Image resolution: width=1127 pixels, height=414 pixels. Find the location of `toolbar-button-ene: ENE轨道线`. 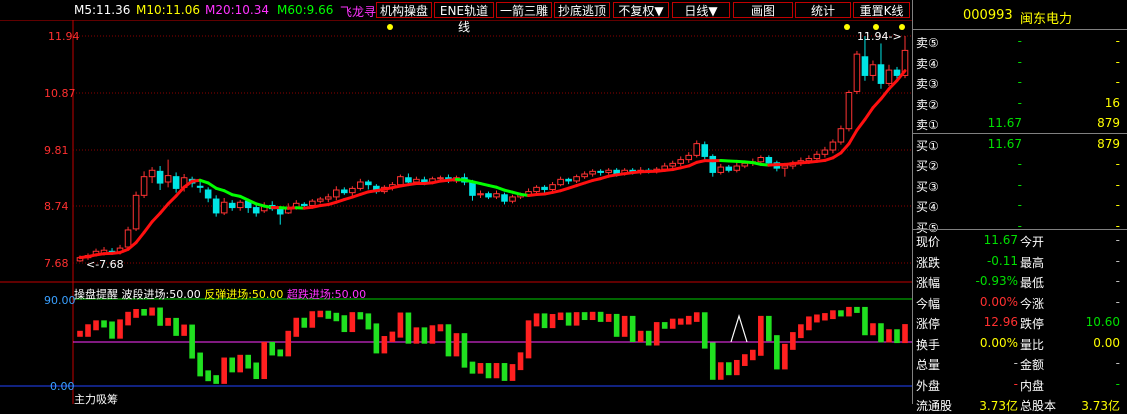

toolbar-button-ene: ENE轨道线 is located at coordinates (464, 10).